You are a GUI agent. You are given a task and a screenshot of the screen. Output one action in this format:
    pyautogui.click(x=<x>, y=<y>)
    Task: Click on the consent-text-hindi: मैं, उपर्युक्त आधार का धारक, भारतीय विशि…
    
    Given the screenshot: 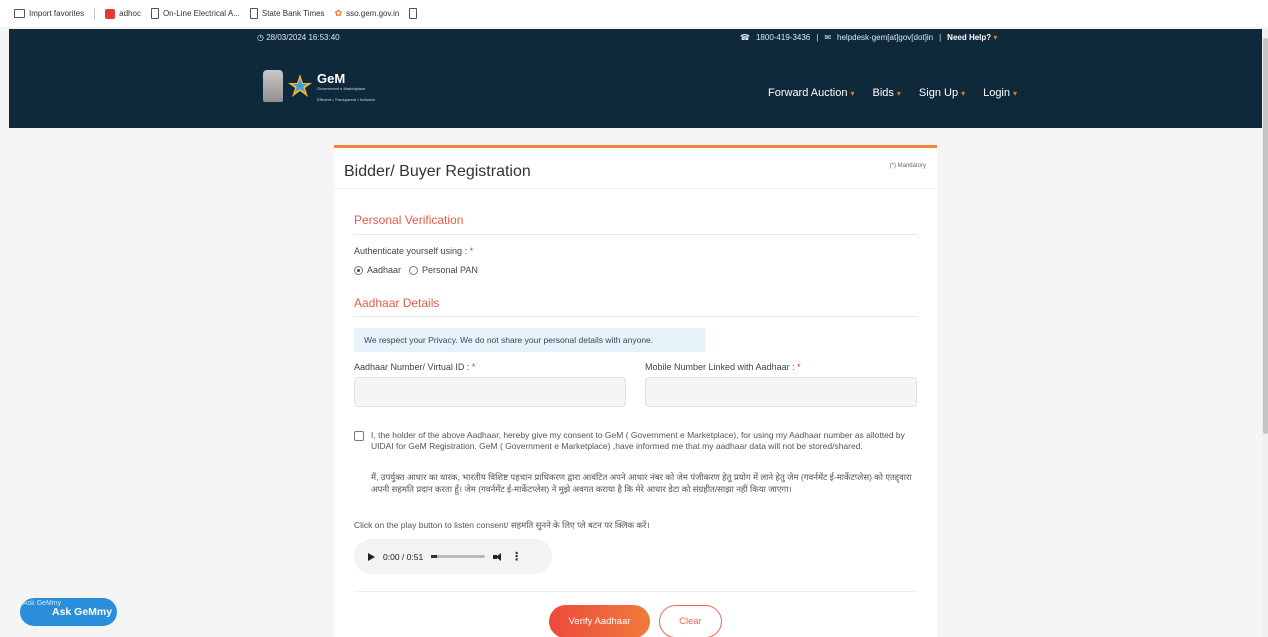 What is the action you would take?
    pyautogui.click(x=641, y=483)
    